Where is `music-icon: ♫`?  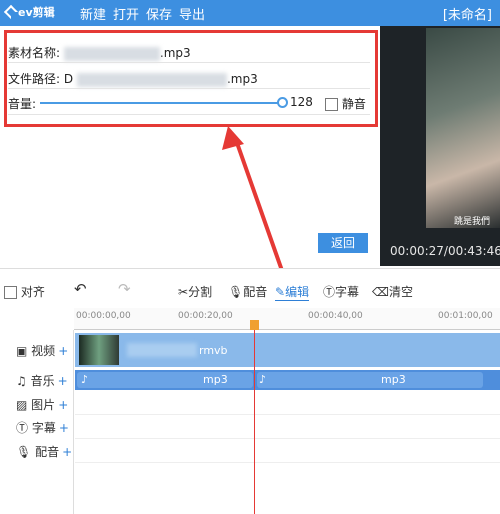
music-icon: ♫ is located at coordinates (21, 381).